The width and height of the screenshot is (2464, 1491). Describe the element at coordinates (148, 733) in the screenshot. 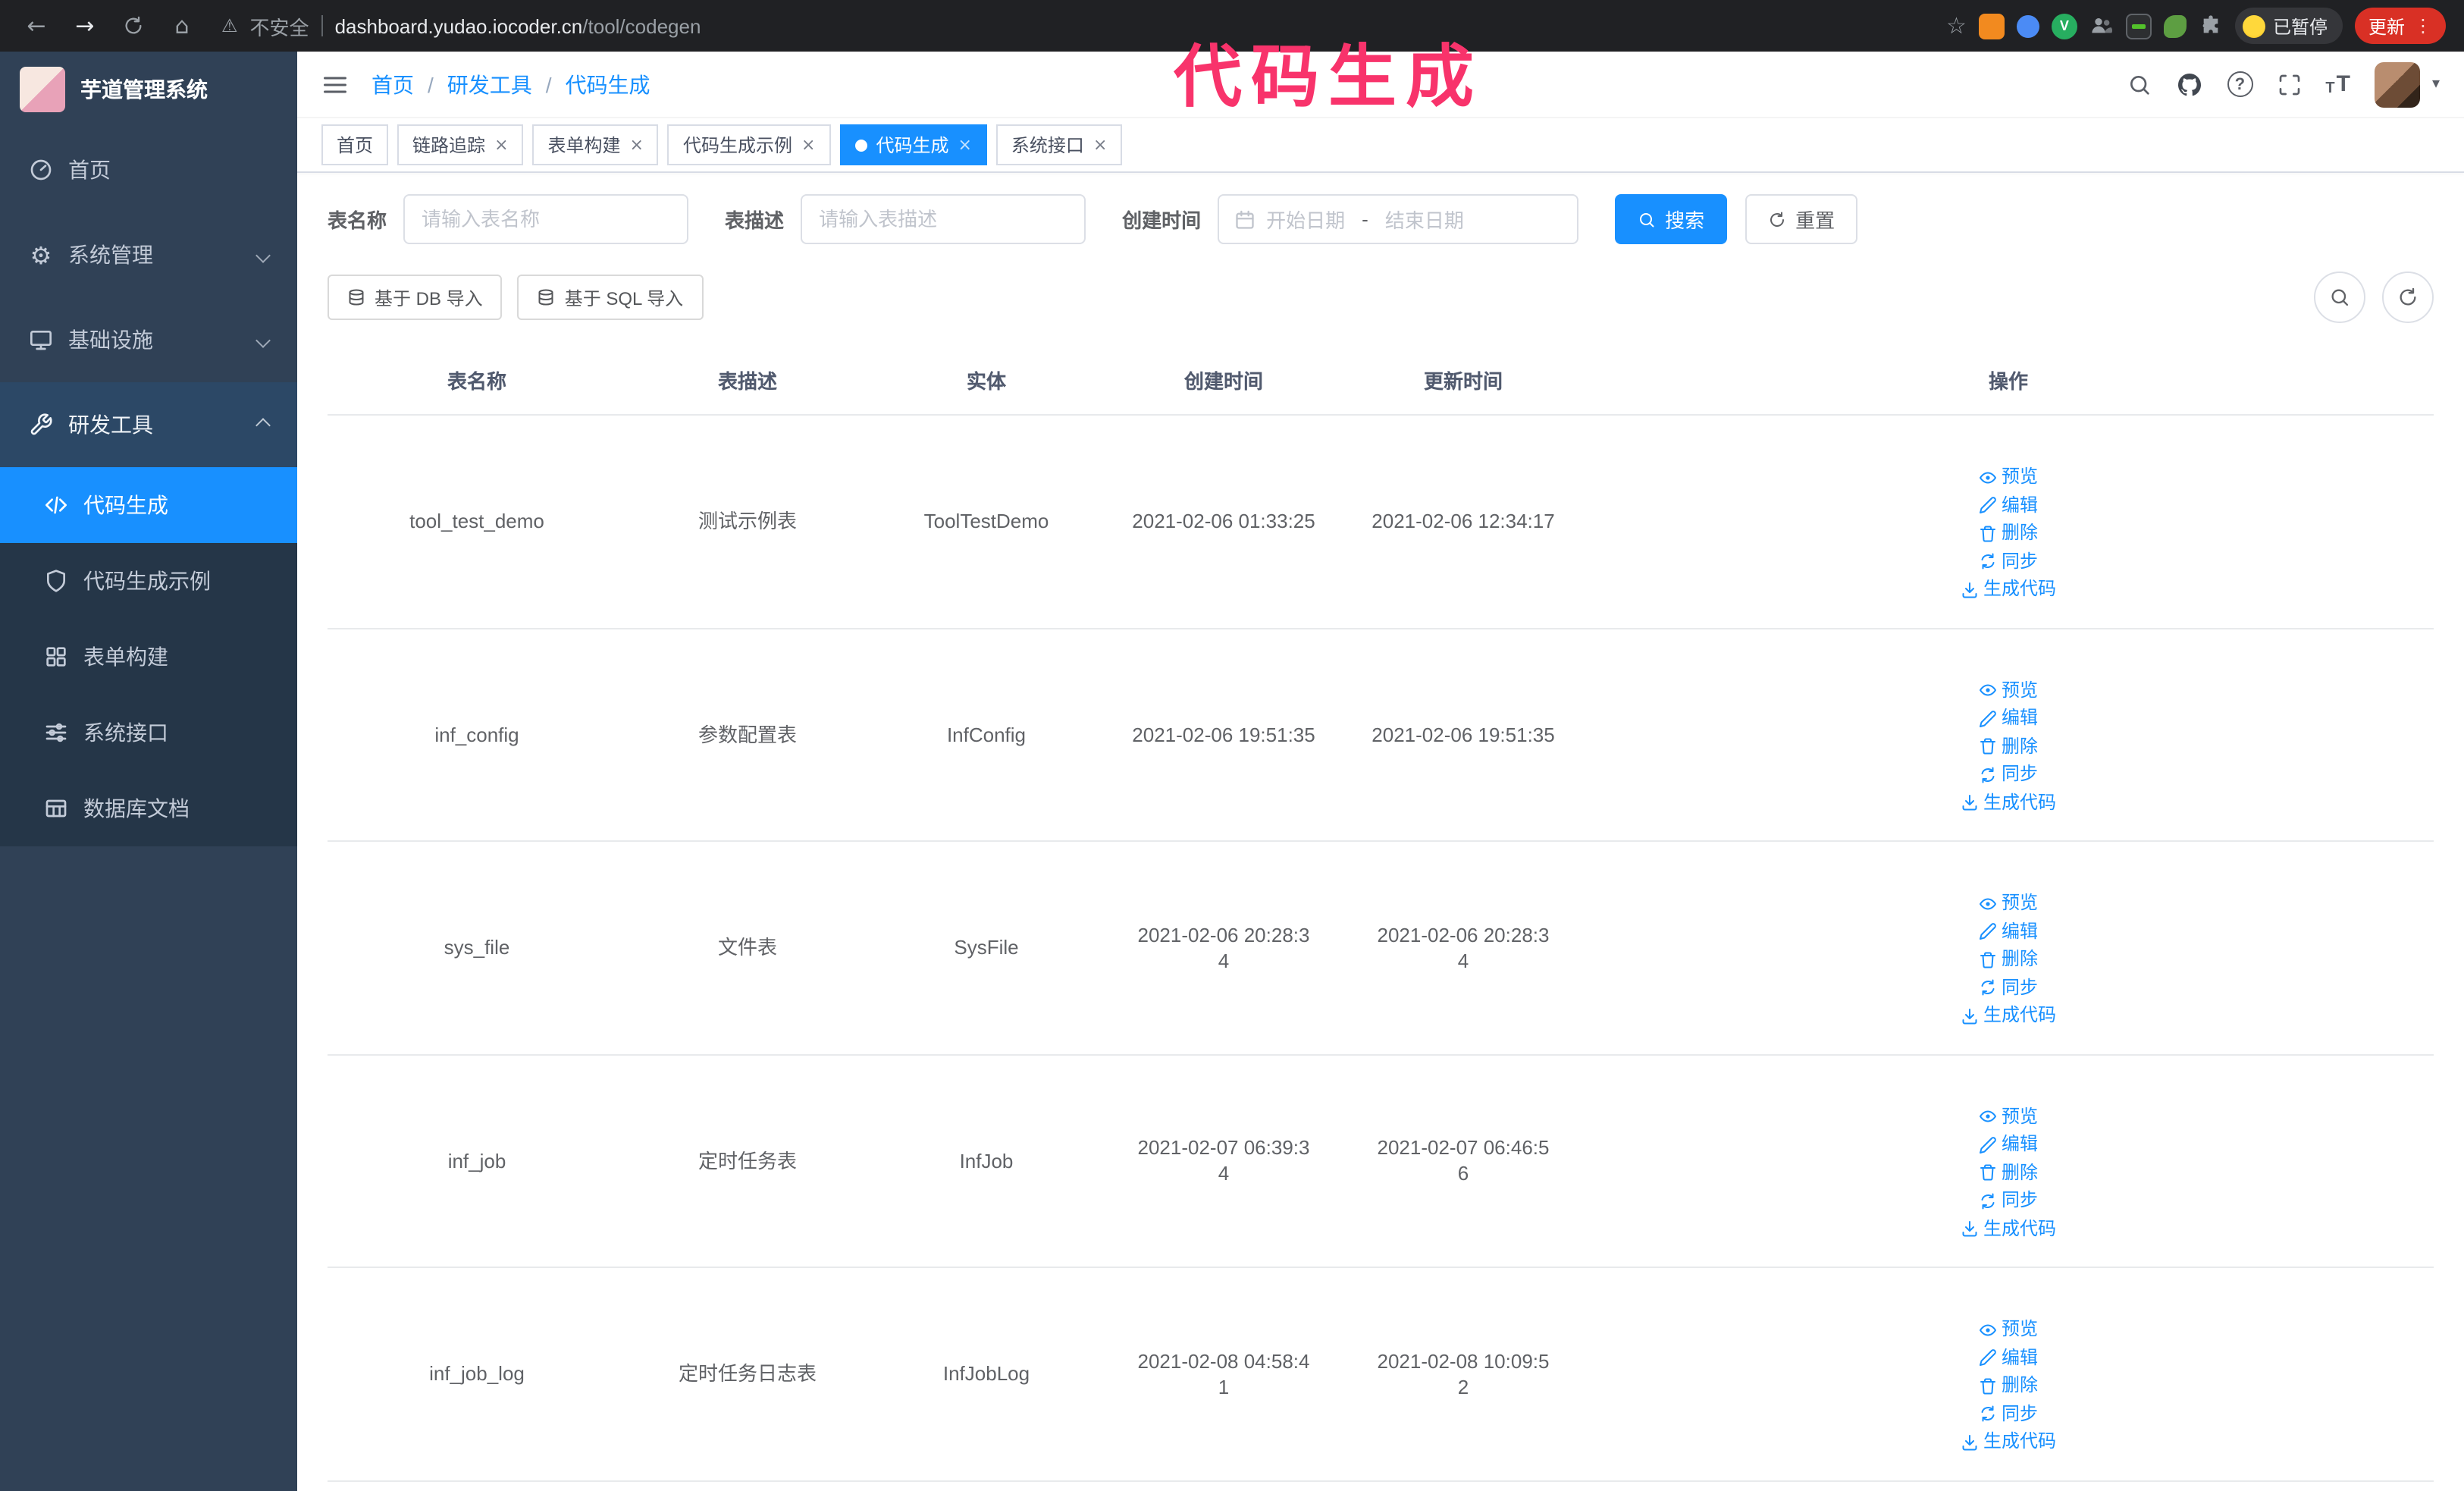

I see `sidebar-item-system-api: 系统接口` at that location.